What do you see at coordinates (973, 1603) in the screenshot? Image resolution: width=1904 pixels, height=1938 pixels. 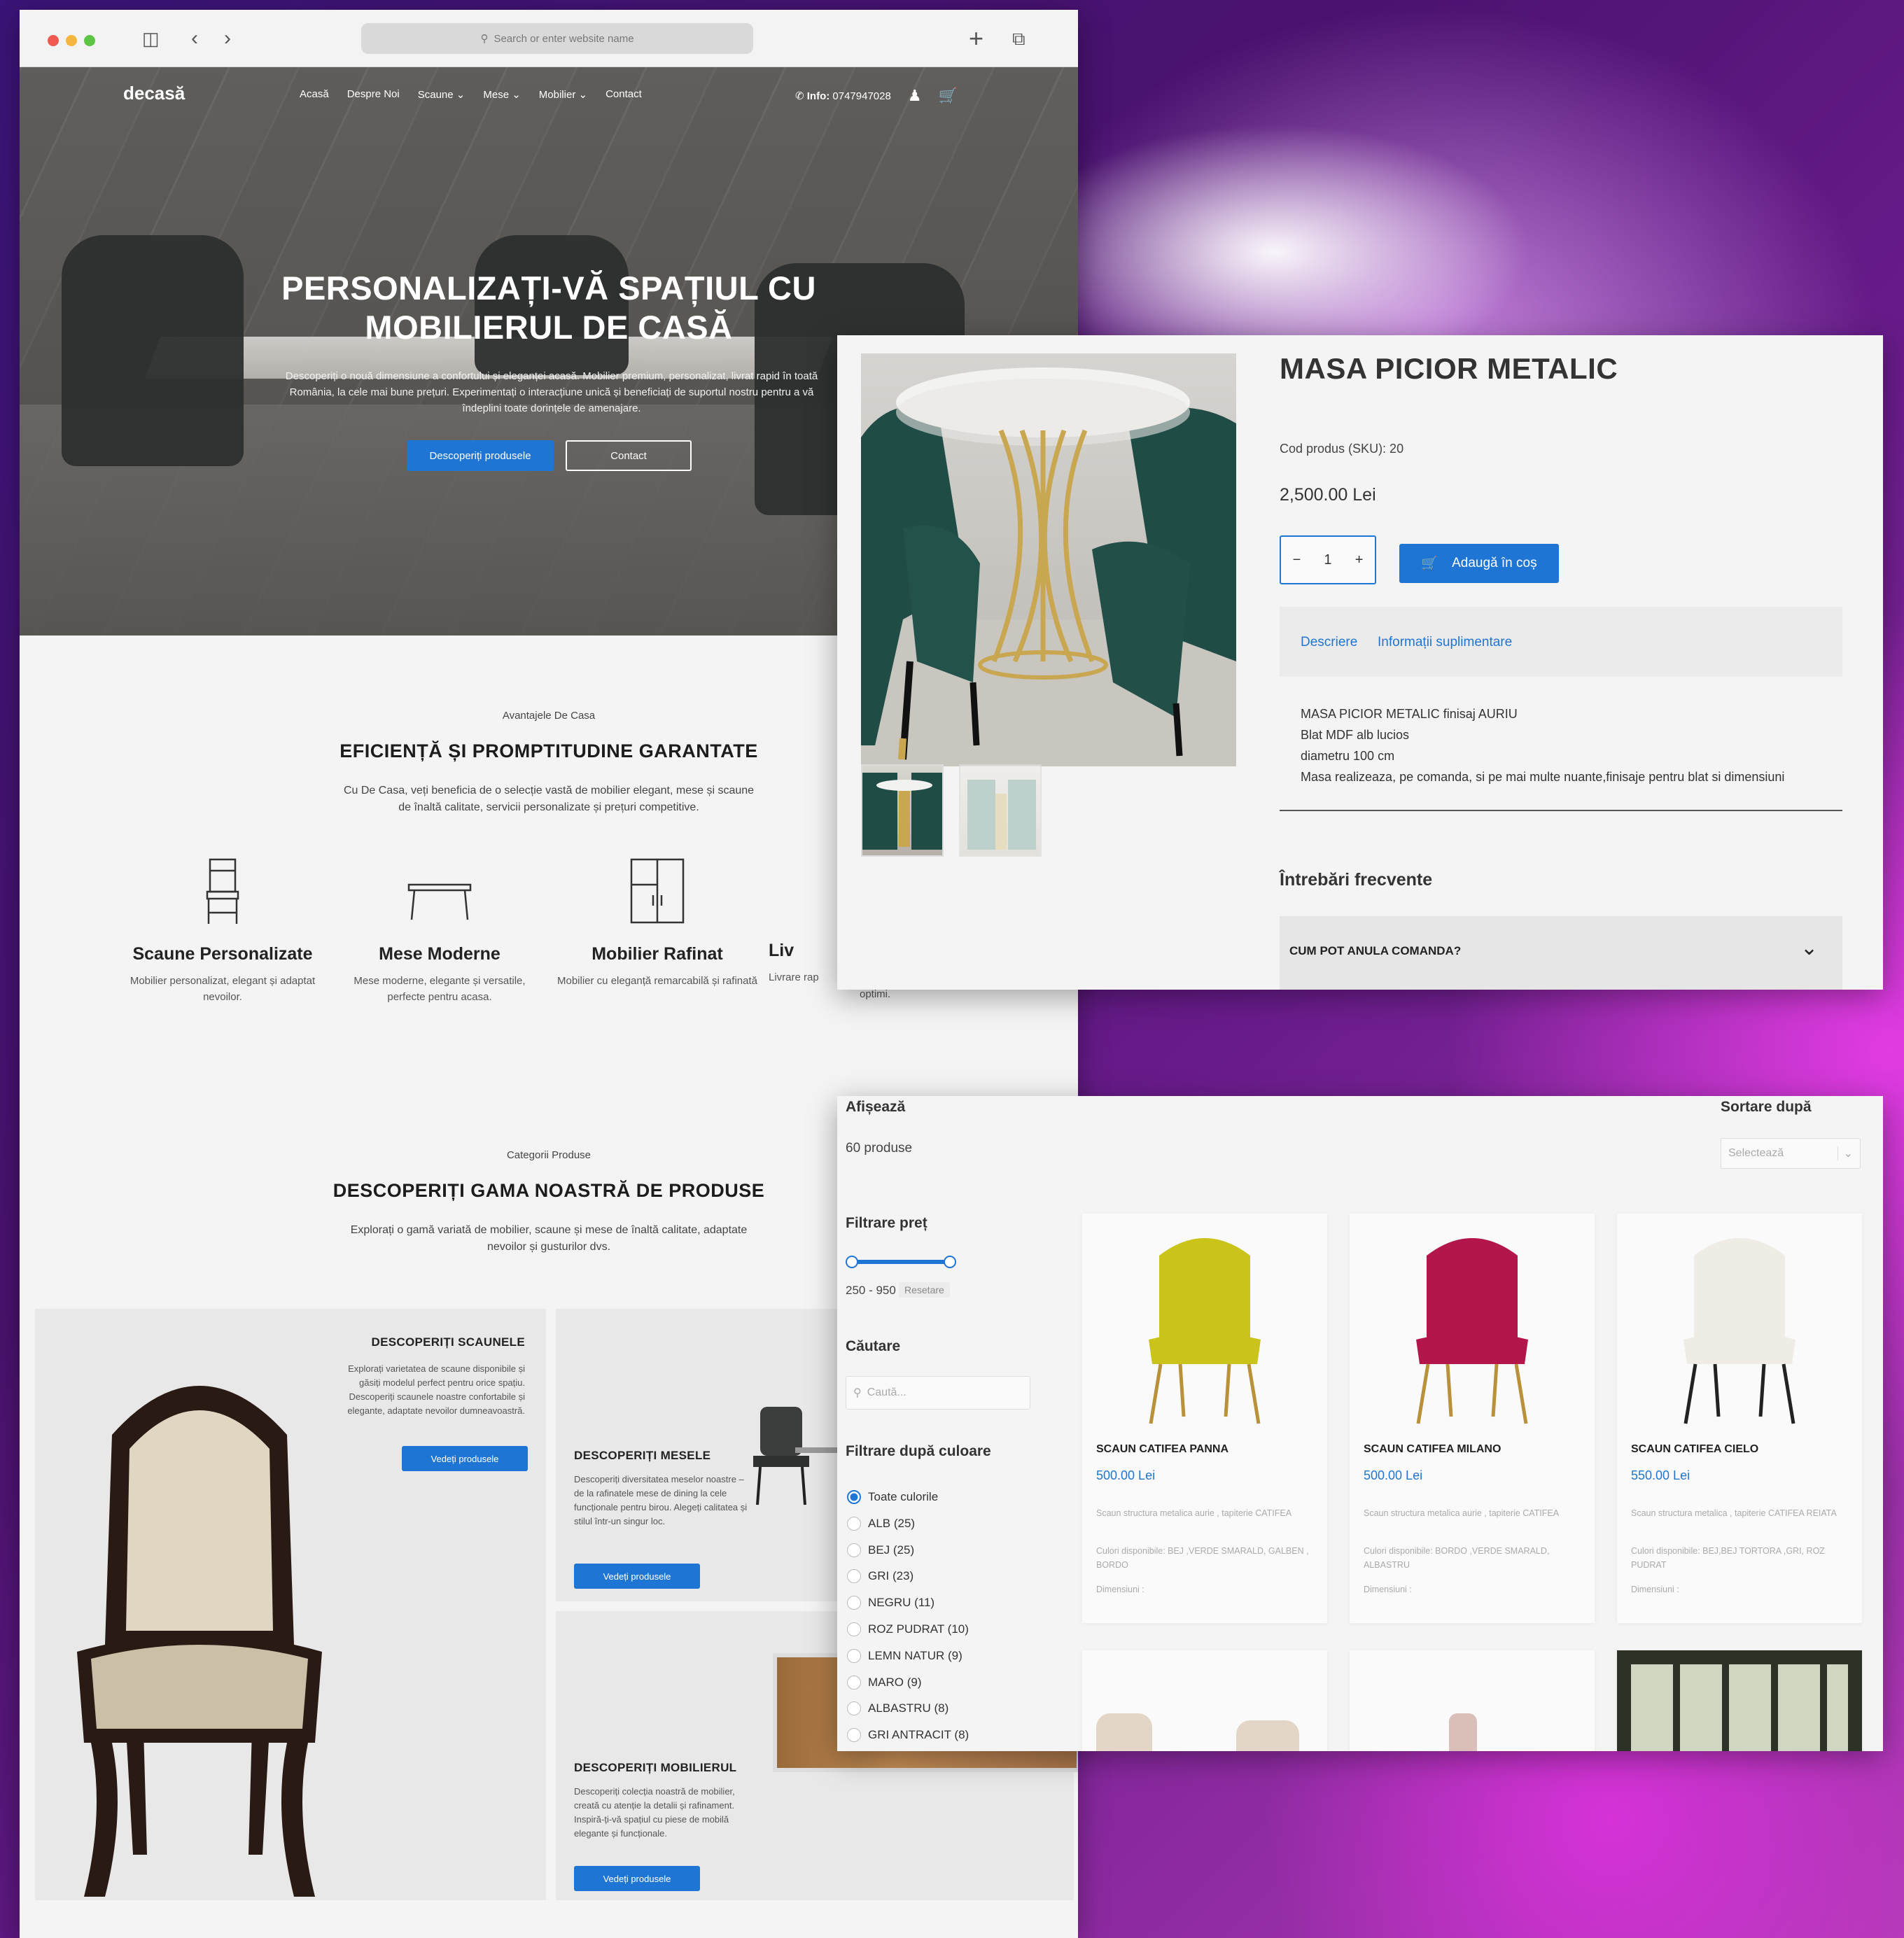 I see `color-filter-option: NEGRU (11)` at bounding box center [973, 1603].